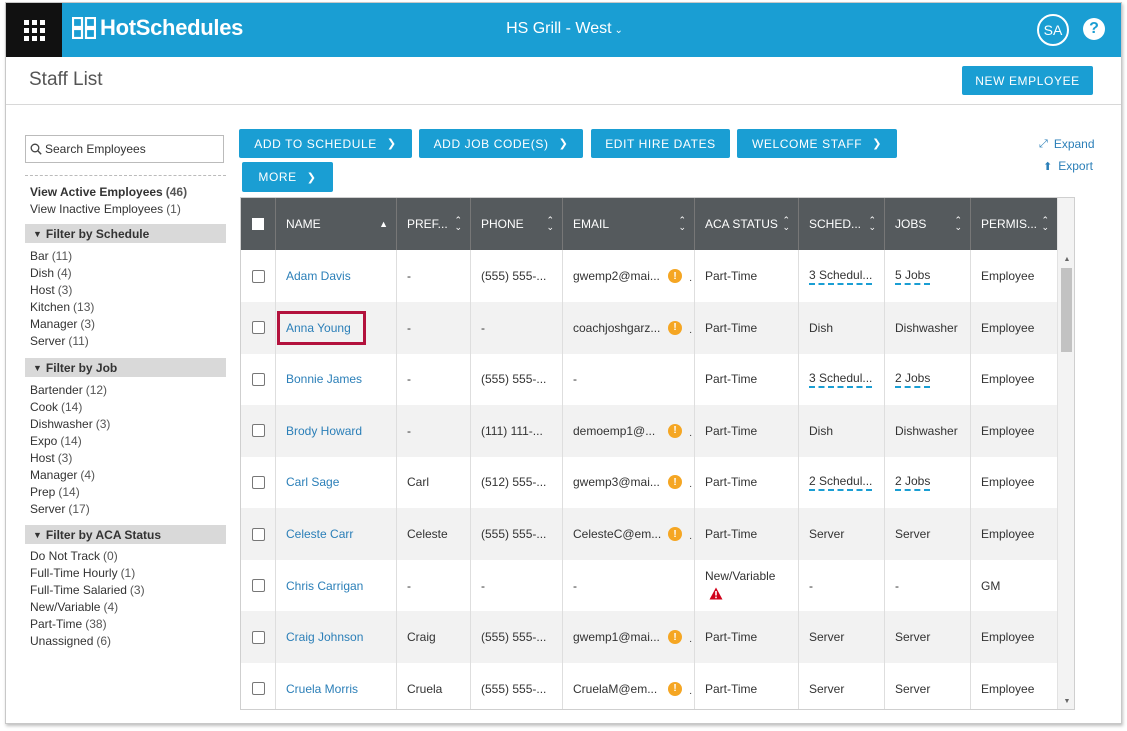  What do you see at coordinates (1094, 29) in the screenshot?
I see `help-icon: ?` at bounding box center [1094, 29].